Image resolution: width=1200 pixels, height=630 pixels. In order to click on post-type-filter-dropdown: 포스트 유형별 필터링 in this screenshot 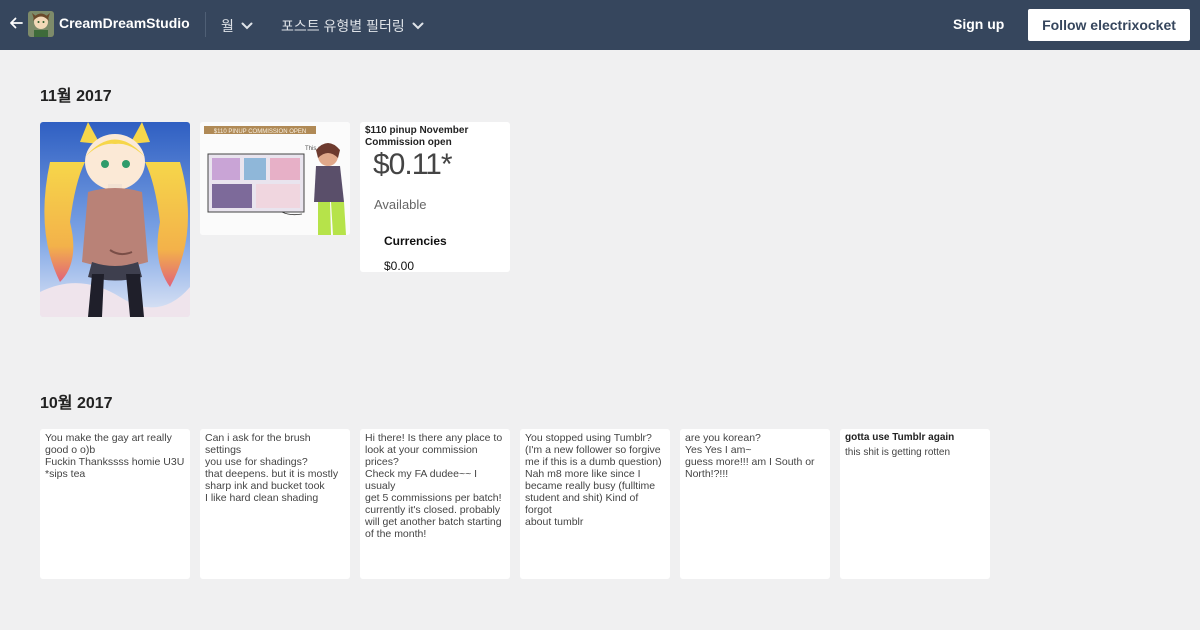, I will do `click(352, 26)`.